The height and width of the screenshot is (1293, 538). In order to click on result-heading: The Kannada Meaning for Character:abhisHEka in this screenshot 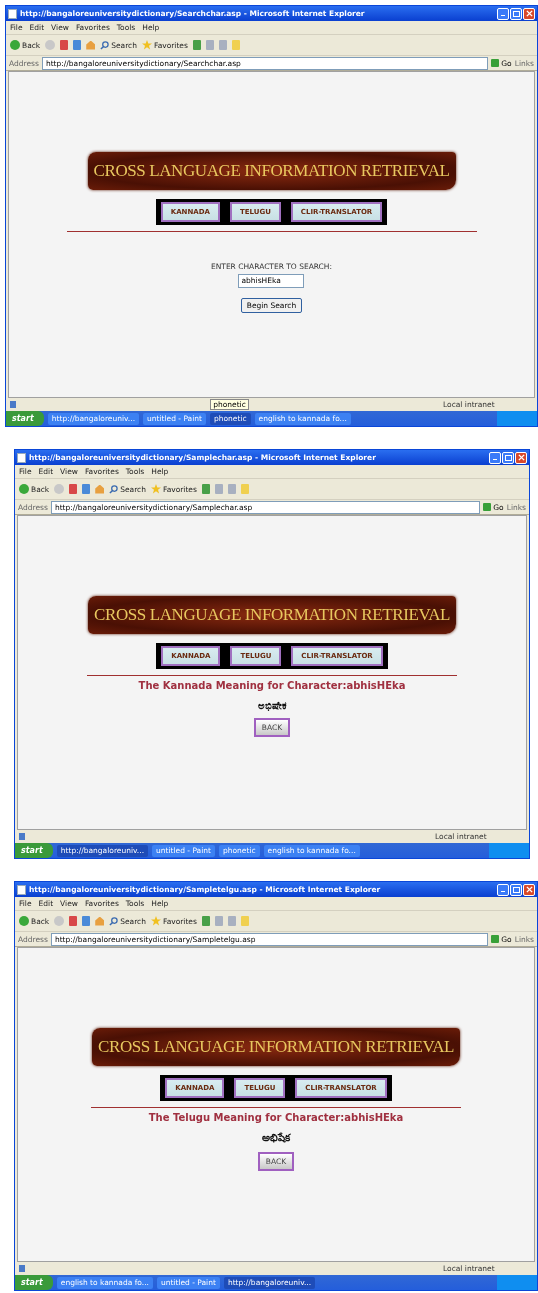, I will do `click(272, 685)`.